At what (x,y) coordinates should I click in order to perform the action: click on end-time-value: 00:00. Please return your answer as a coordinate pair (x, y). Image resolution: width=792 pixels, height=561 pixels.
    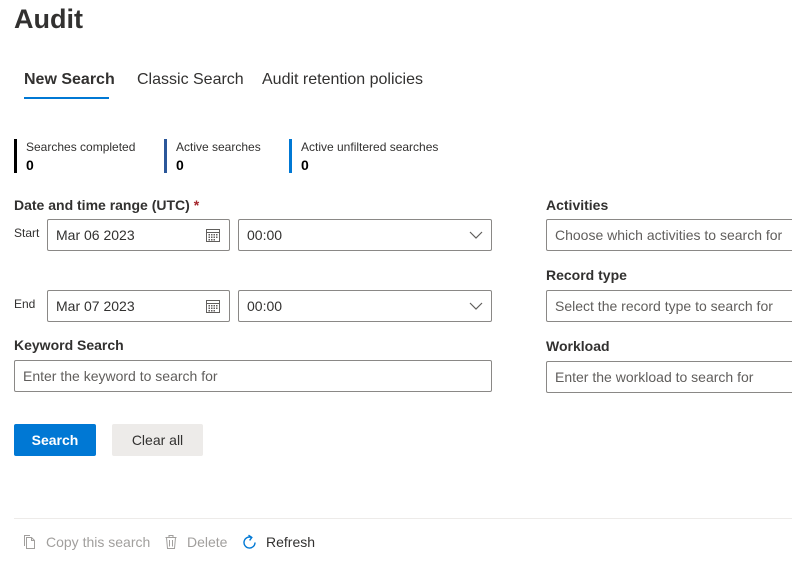
    Looking at the image, I should click on (265, 306).